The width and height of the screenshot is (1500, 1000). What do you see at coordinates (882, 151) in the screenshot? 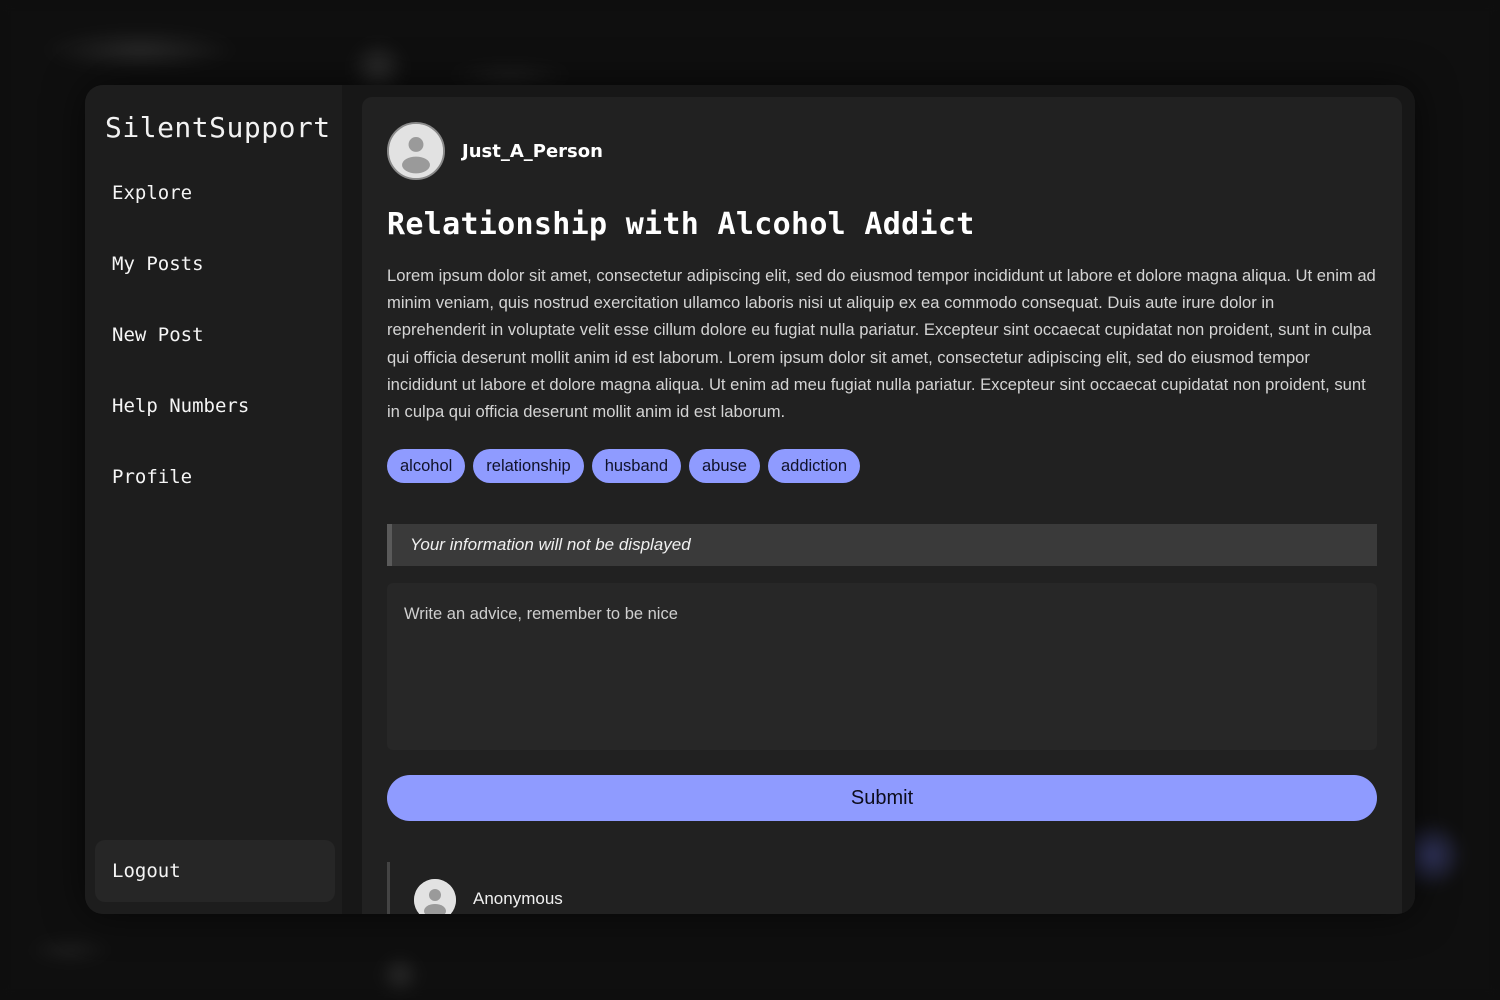
I see `post-author-row: Just_A_Person` at bounding box center [882, 151].